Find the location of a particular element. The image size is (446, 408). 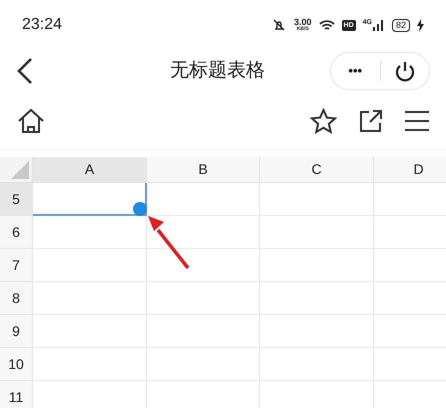

row-header: 8 is located at coordinates (16, 298).